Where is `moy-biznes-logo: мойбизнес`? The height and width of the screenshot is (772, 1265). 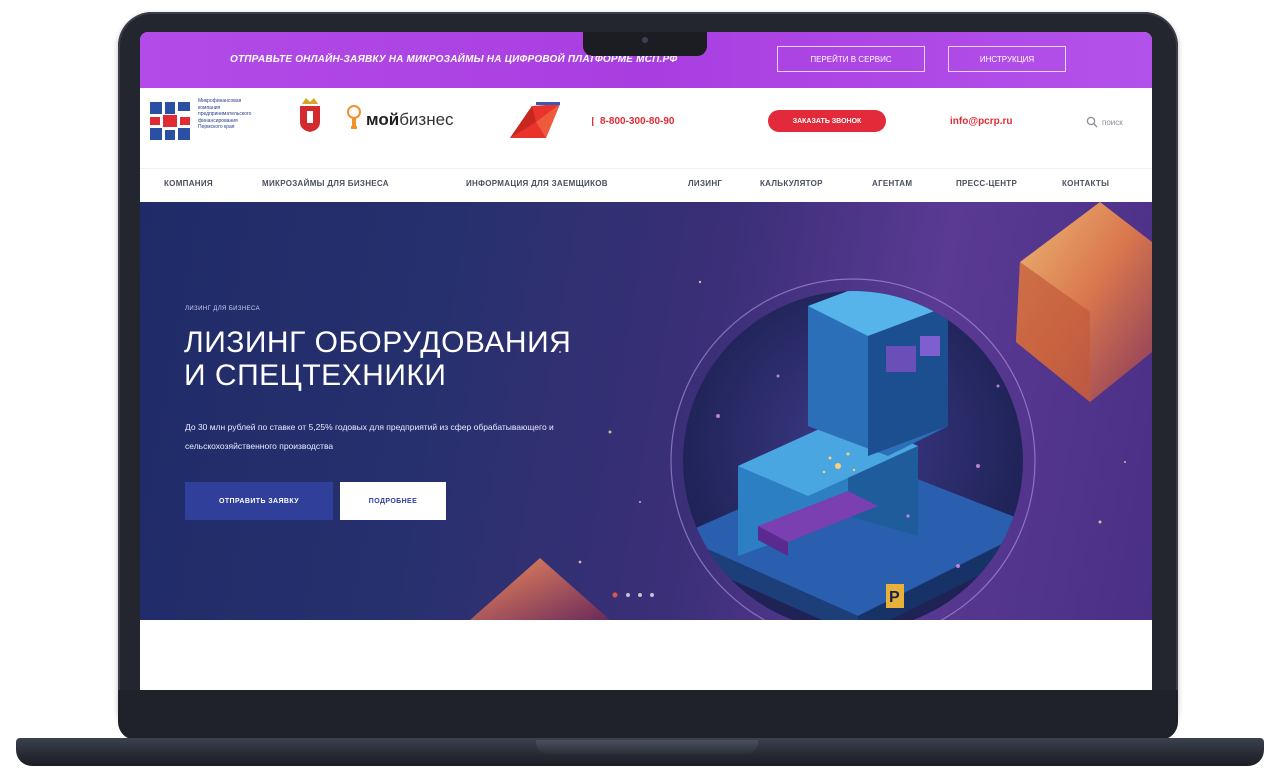 moy-biznes-logo: мойбизнес is located at coordinates (410, 120).